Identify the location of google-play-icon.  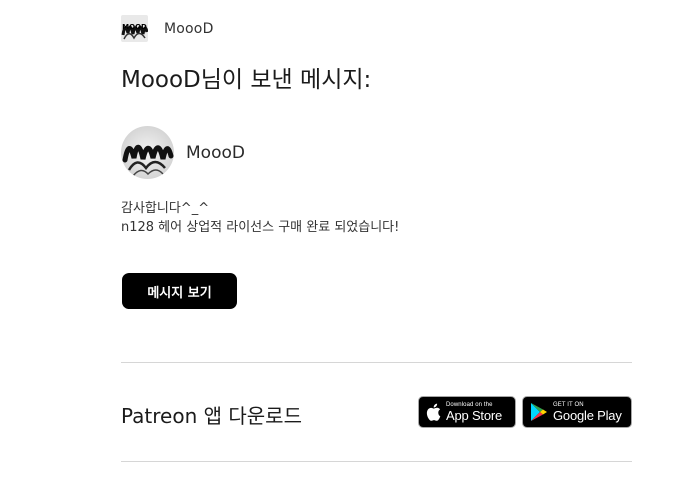
(539, 412).